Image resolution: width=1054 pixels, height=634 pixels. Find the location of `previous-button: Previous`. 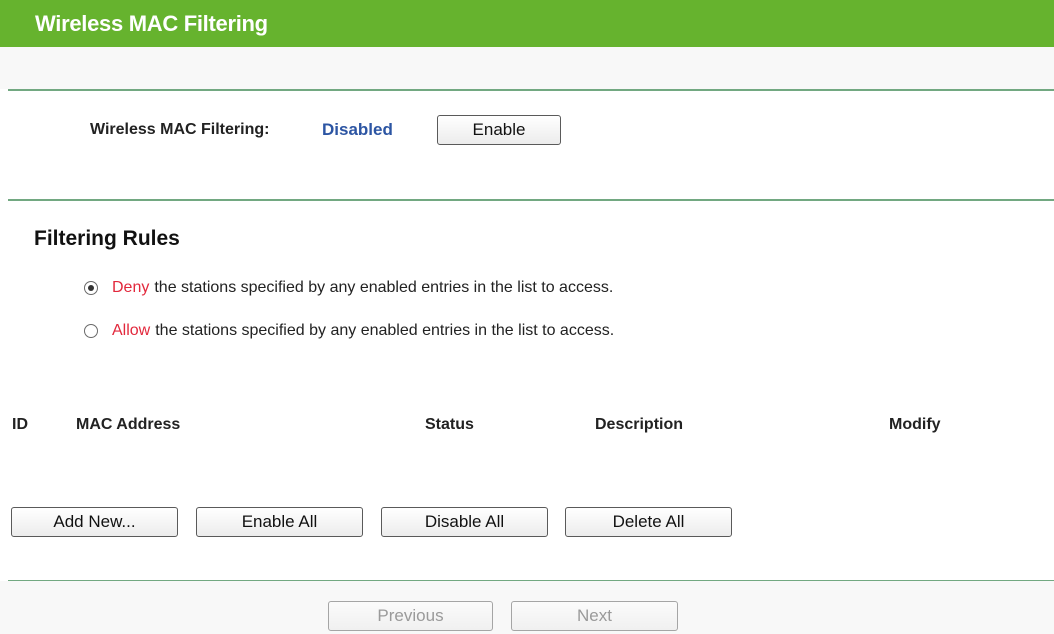

previous-button: Previous is located at coordinates (410, 616).